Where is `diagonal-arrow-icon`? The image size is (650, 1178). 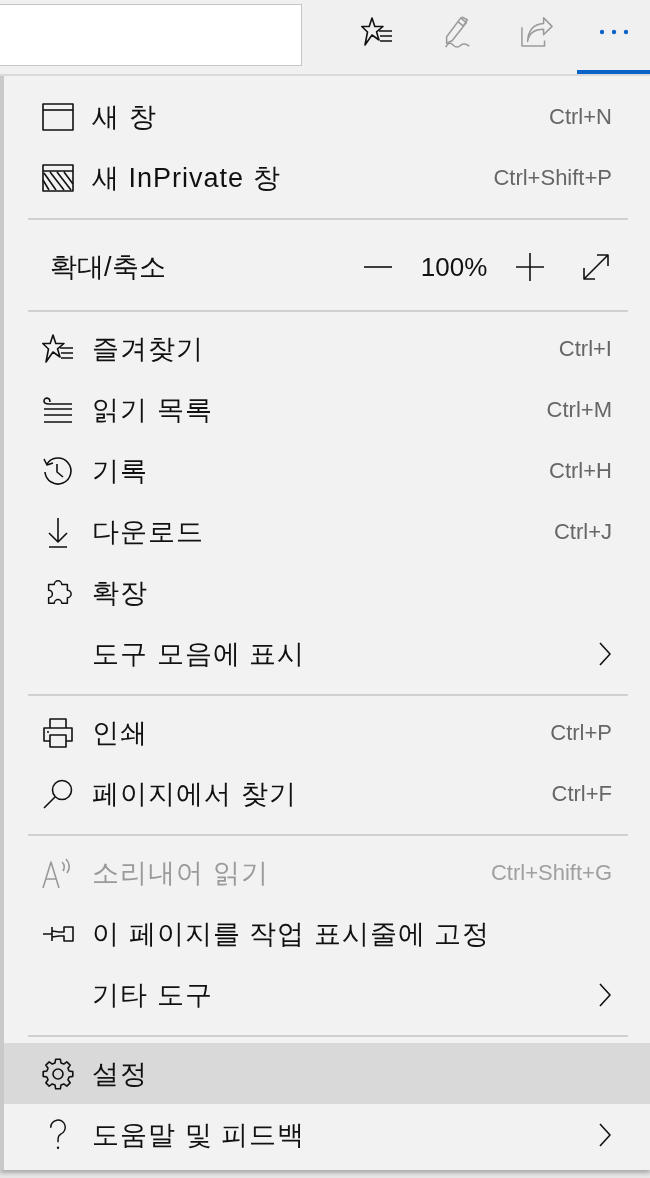
diagonal-arrow-icon is located at coordinates (596, 267).